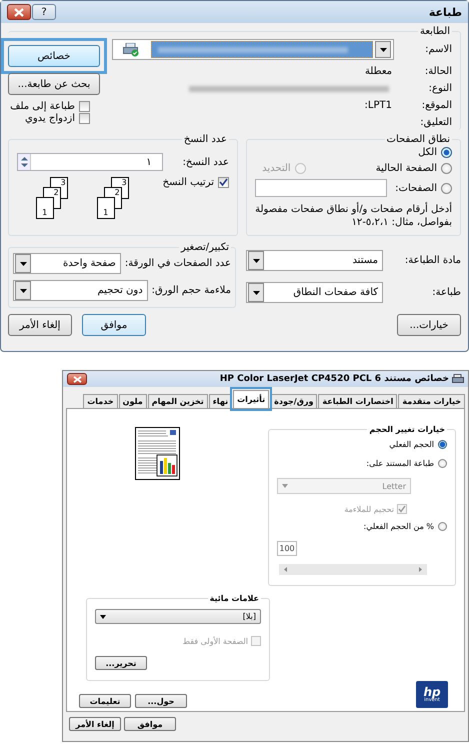 This screenshot has width=469, height=749. Describe the element at coordinates (446, 292) in the screenshot. I see `field-label: طباعة:` at that location.